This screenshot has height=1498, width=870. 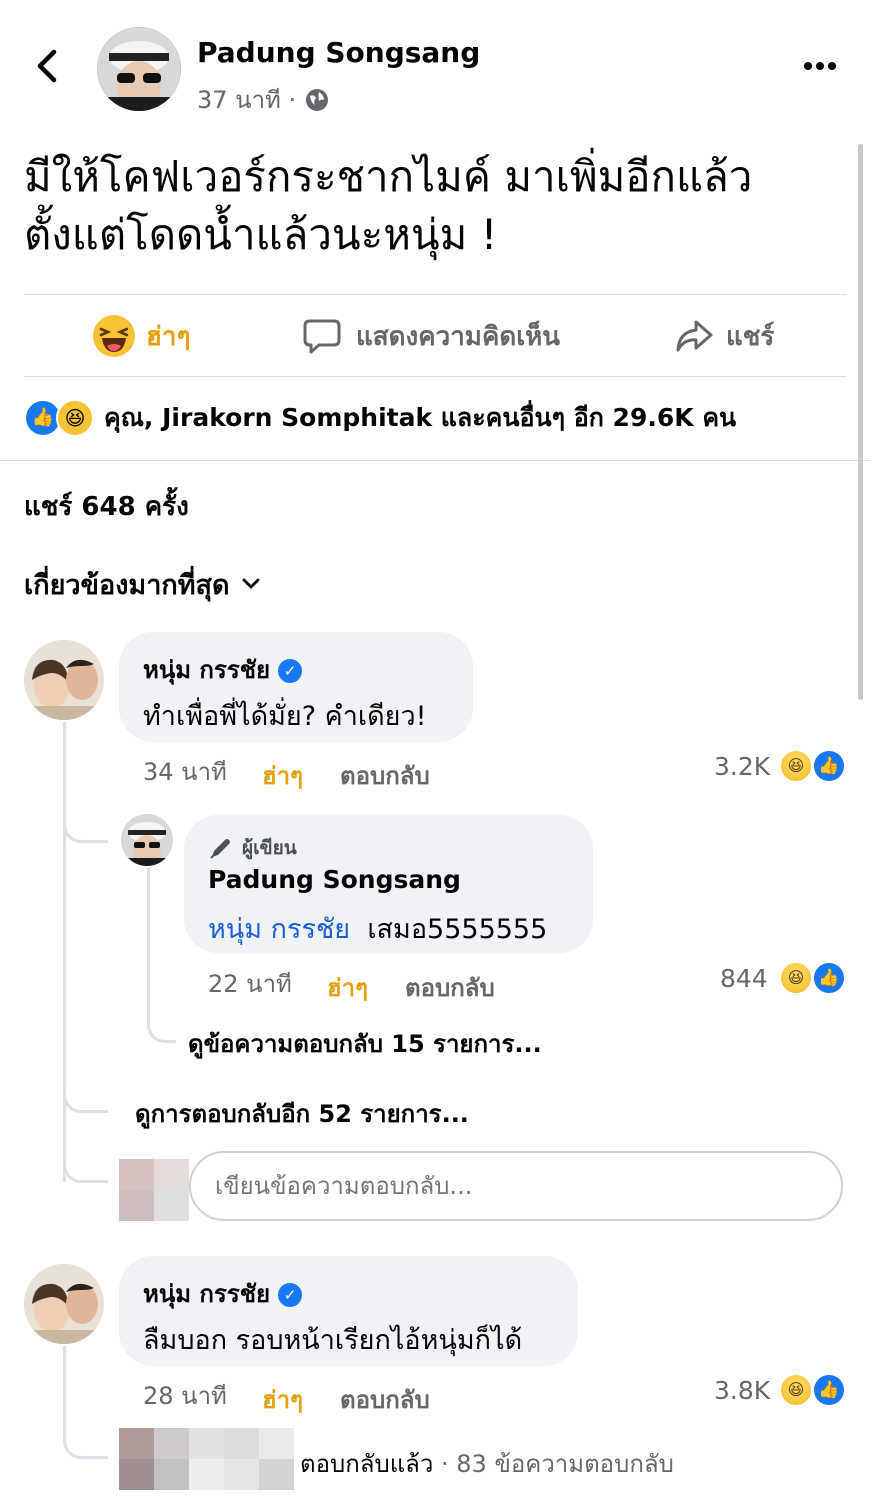 I want to click on globe-icon, so click(x=316, y=100).